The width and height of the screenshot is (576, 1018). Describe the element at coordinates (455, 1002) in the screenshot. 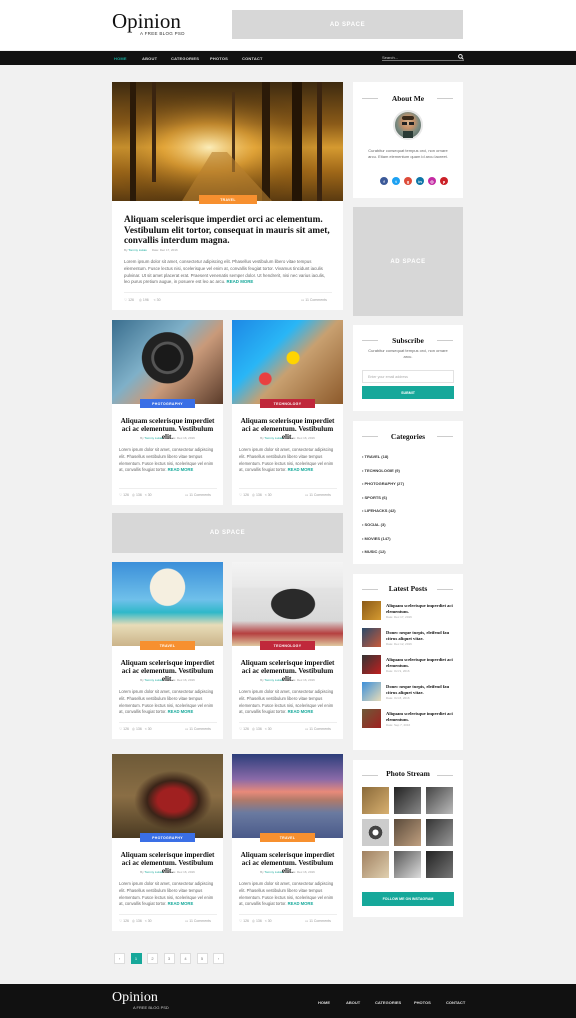

I see `footer-nav-contact: CONTACT` at that location.